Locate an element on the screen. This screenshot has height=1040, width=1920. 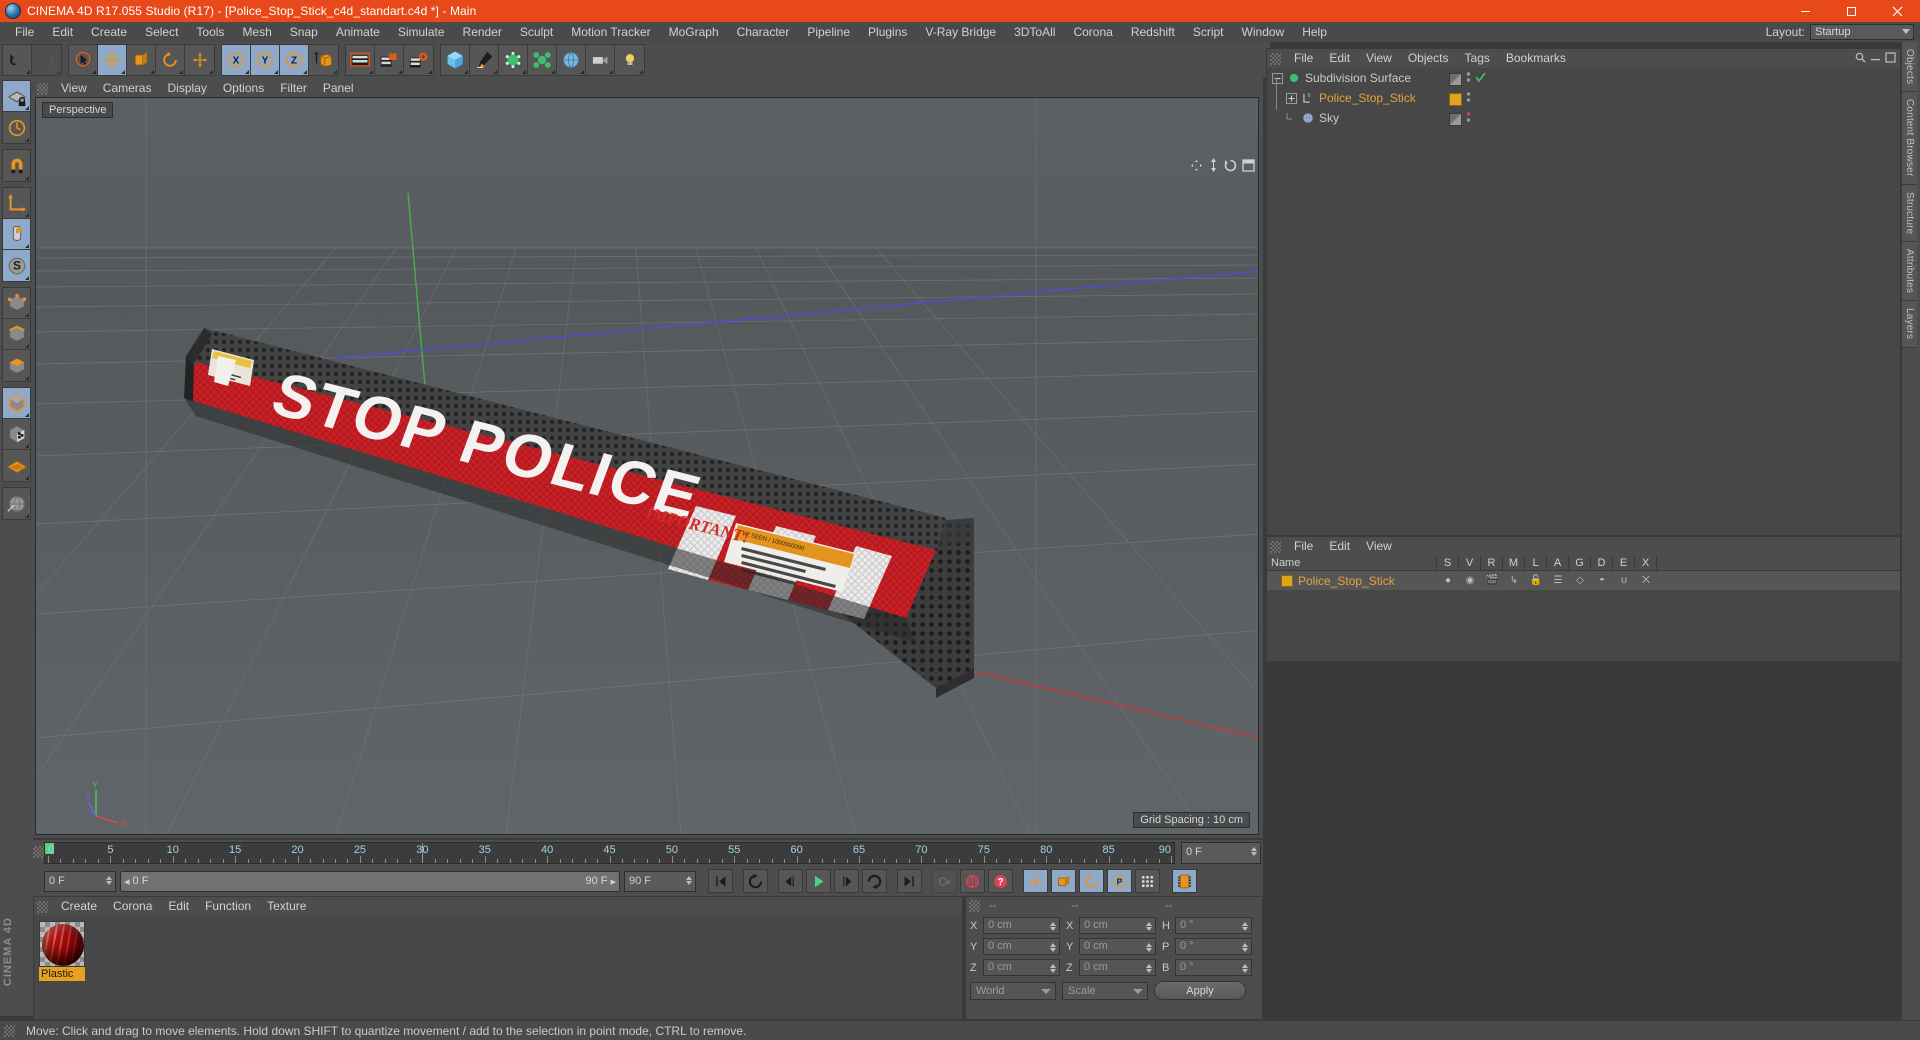
coord-field-position-2: 0 cm is located at coordinates (1021, 967).